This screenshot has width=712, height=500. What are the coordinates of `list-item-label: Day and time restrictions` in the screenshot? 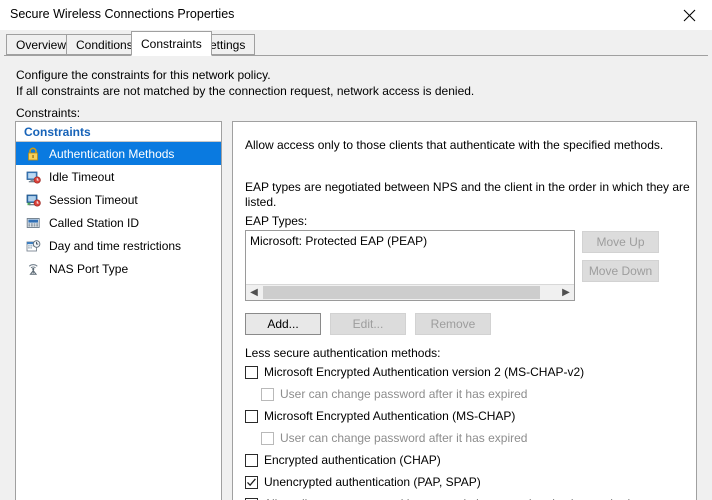 It's located at (115, 245).